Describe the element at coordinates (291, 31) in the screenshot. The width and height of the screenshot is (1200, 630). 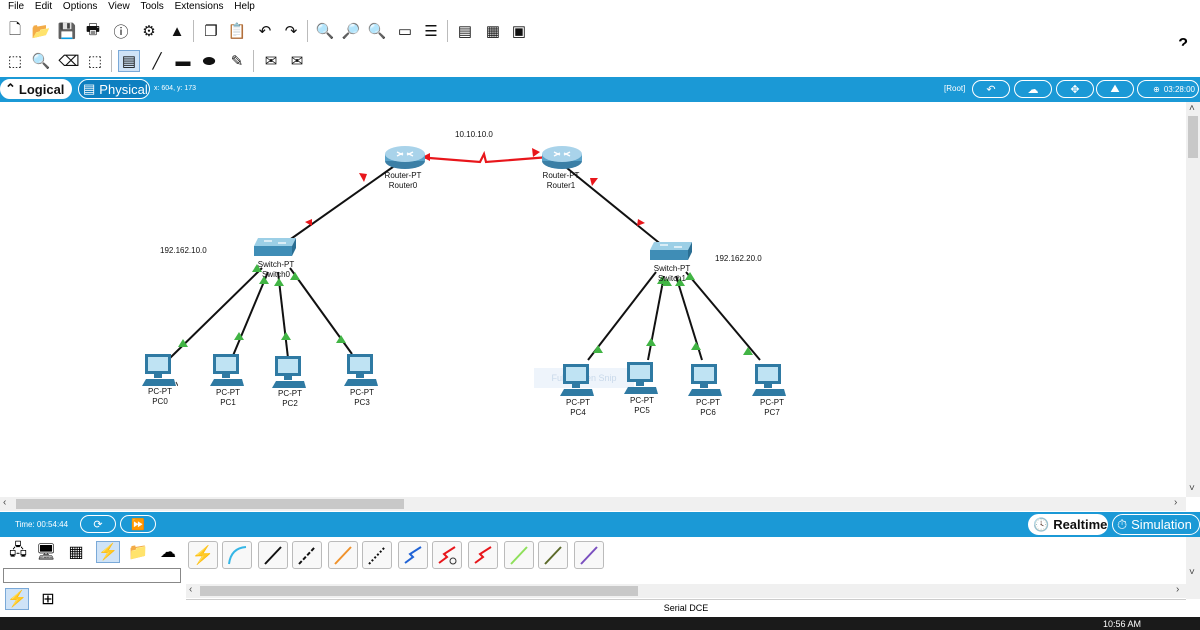
I see `redo-icon: ↷` at that location.